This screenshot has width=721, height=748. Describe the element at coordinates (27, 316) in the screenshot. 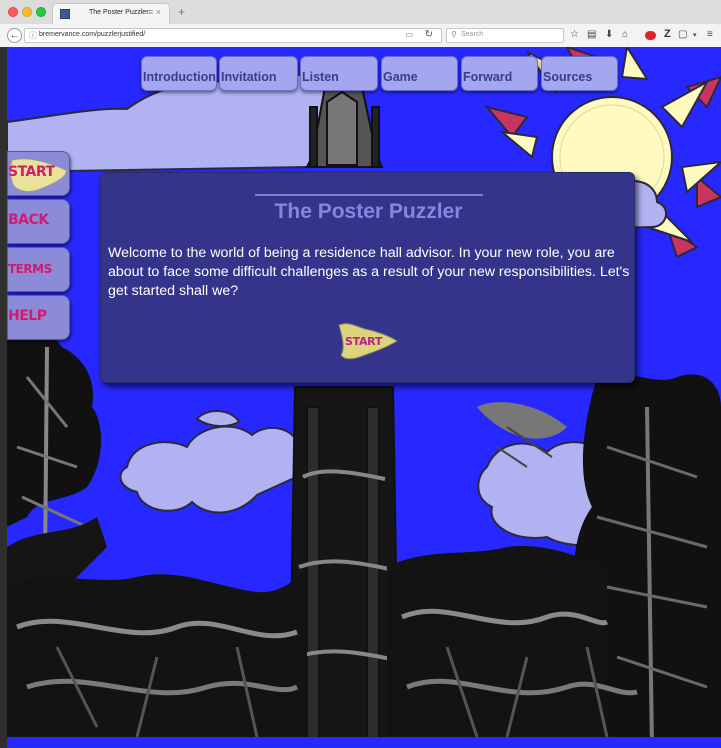

I see `side-button-label-help: HELP` at that location.